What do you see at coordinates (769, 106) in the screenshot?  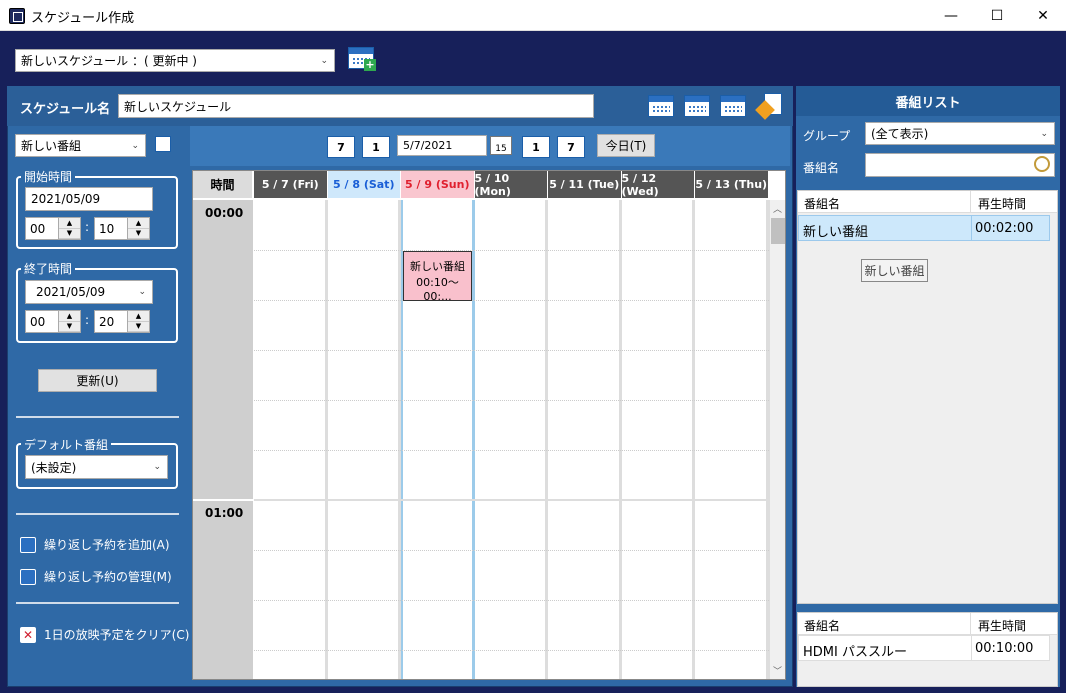 I see `export-schedule-button` at bounding box center [769, 106].